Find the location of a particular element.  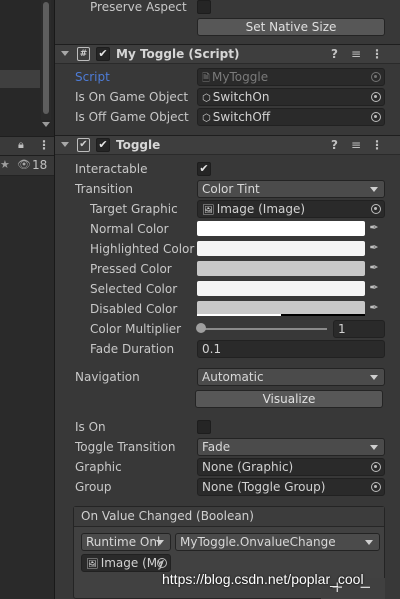

interactable-checkbox: ✔ is located at coordinates (204, 169).